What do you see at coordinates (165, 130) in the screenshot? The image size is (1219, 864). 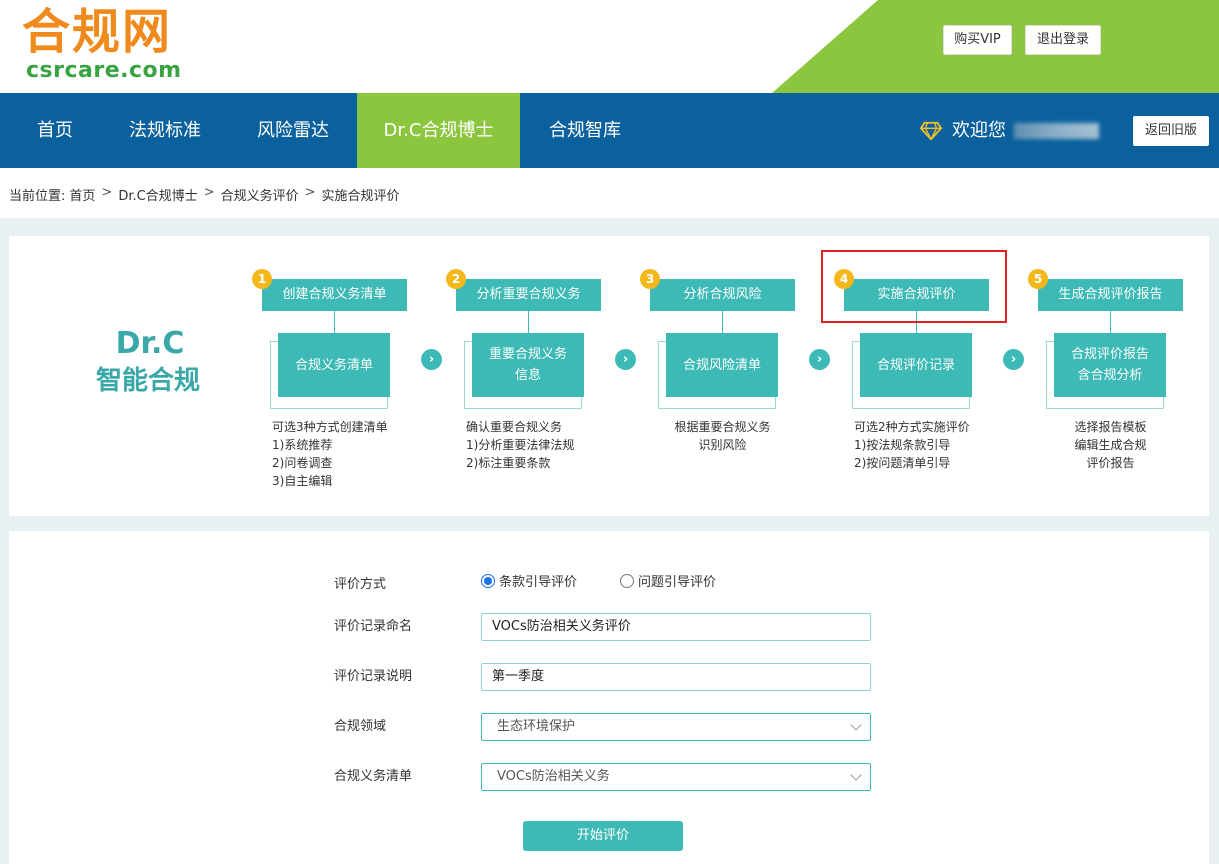 I see `nav-item-regulations: 法规标准` at bounding box center [165, 130].